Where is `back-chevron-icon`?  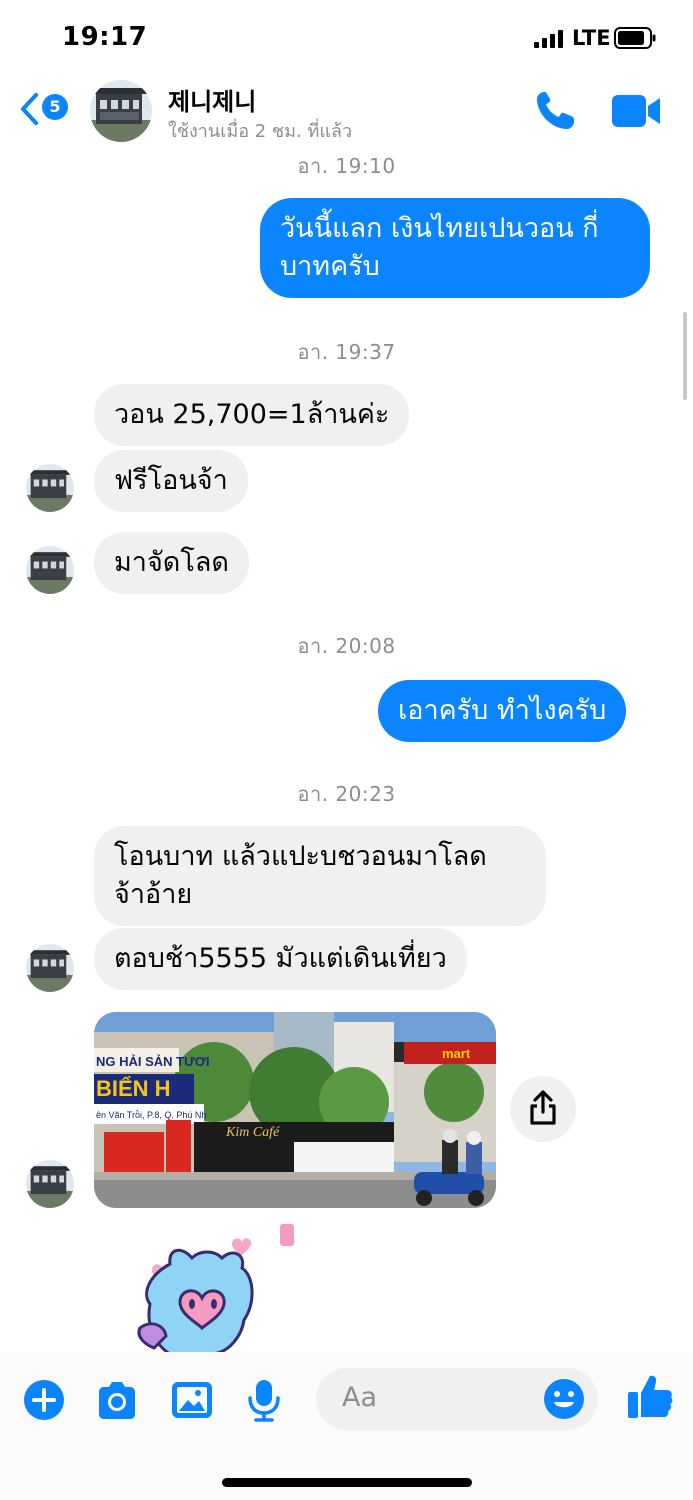 back-chevron-icon is located at coordinates (29, 109).